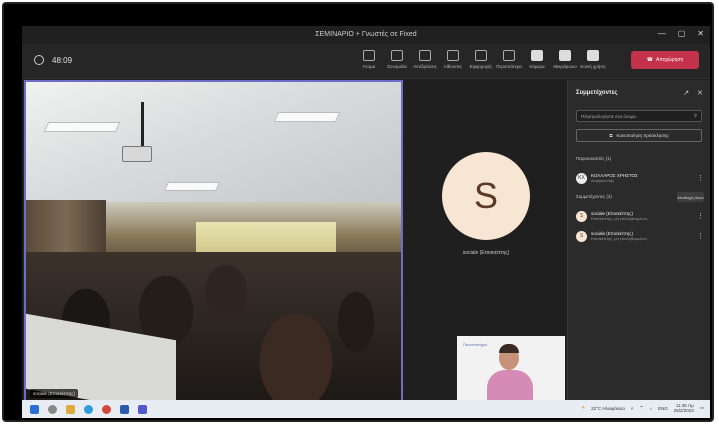  I want to click on title-bar: ΣΕΜΙΝΑΡΙΟ + Γνωστές σε Fixed — ▢ ✕, so click(366, 35).